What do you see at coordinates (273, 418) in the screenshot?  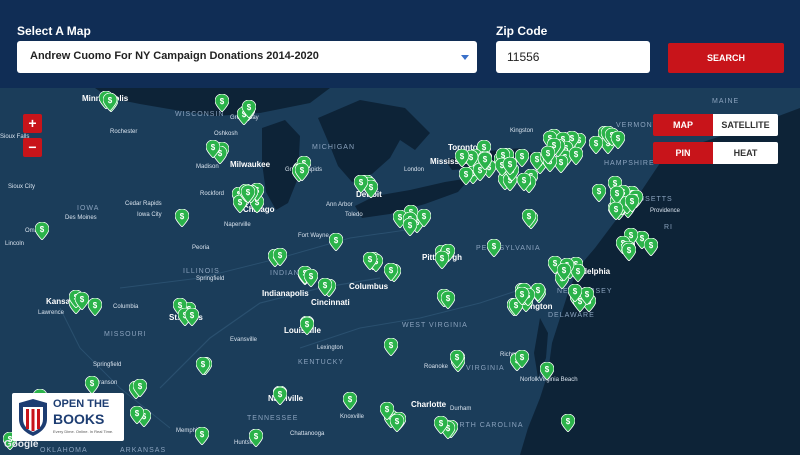 I see `place-label: TENNESSEE` at bounding box center [273, 418].